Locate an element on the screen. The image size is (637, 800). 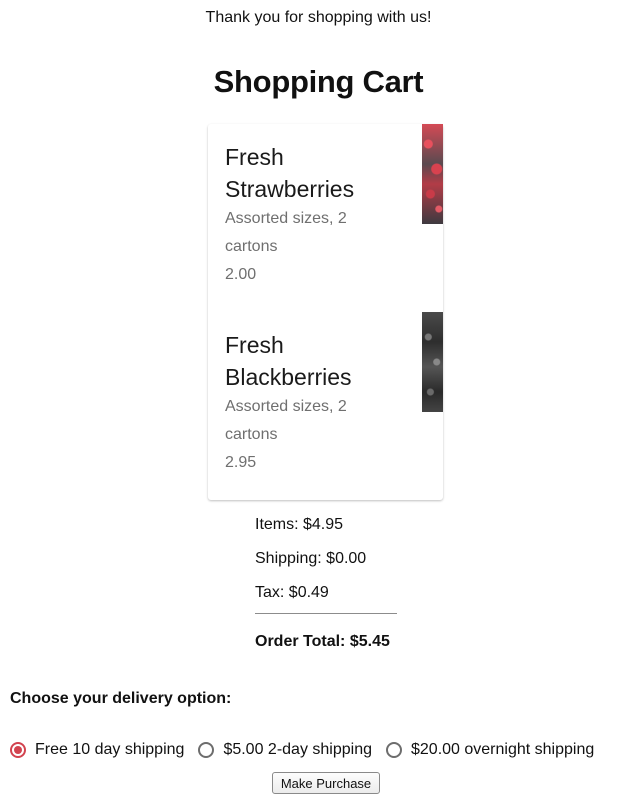
shipping-cost: Shipping: $0.00 is located at coordinates (311, 558).